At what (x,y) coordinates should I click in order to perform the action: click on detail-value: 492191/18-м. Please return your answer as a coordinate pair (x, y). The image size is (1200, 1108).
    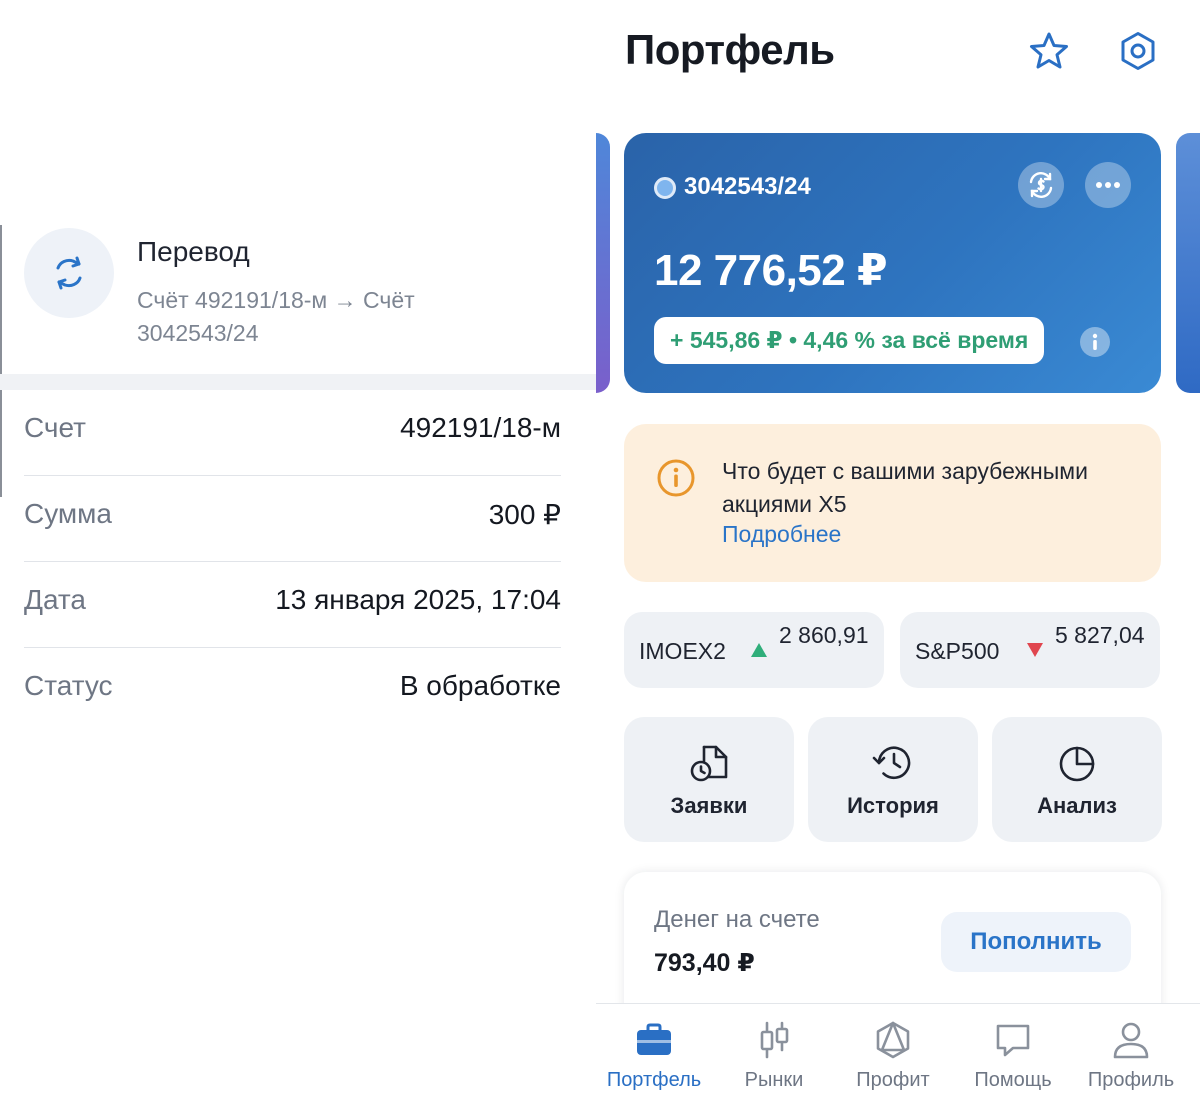
    Looking at the image, I should click on (480, 427).